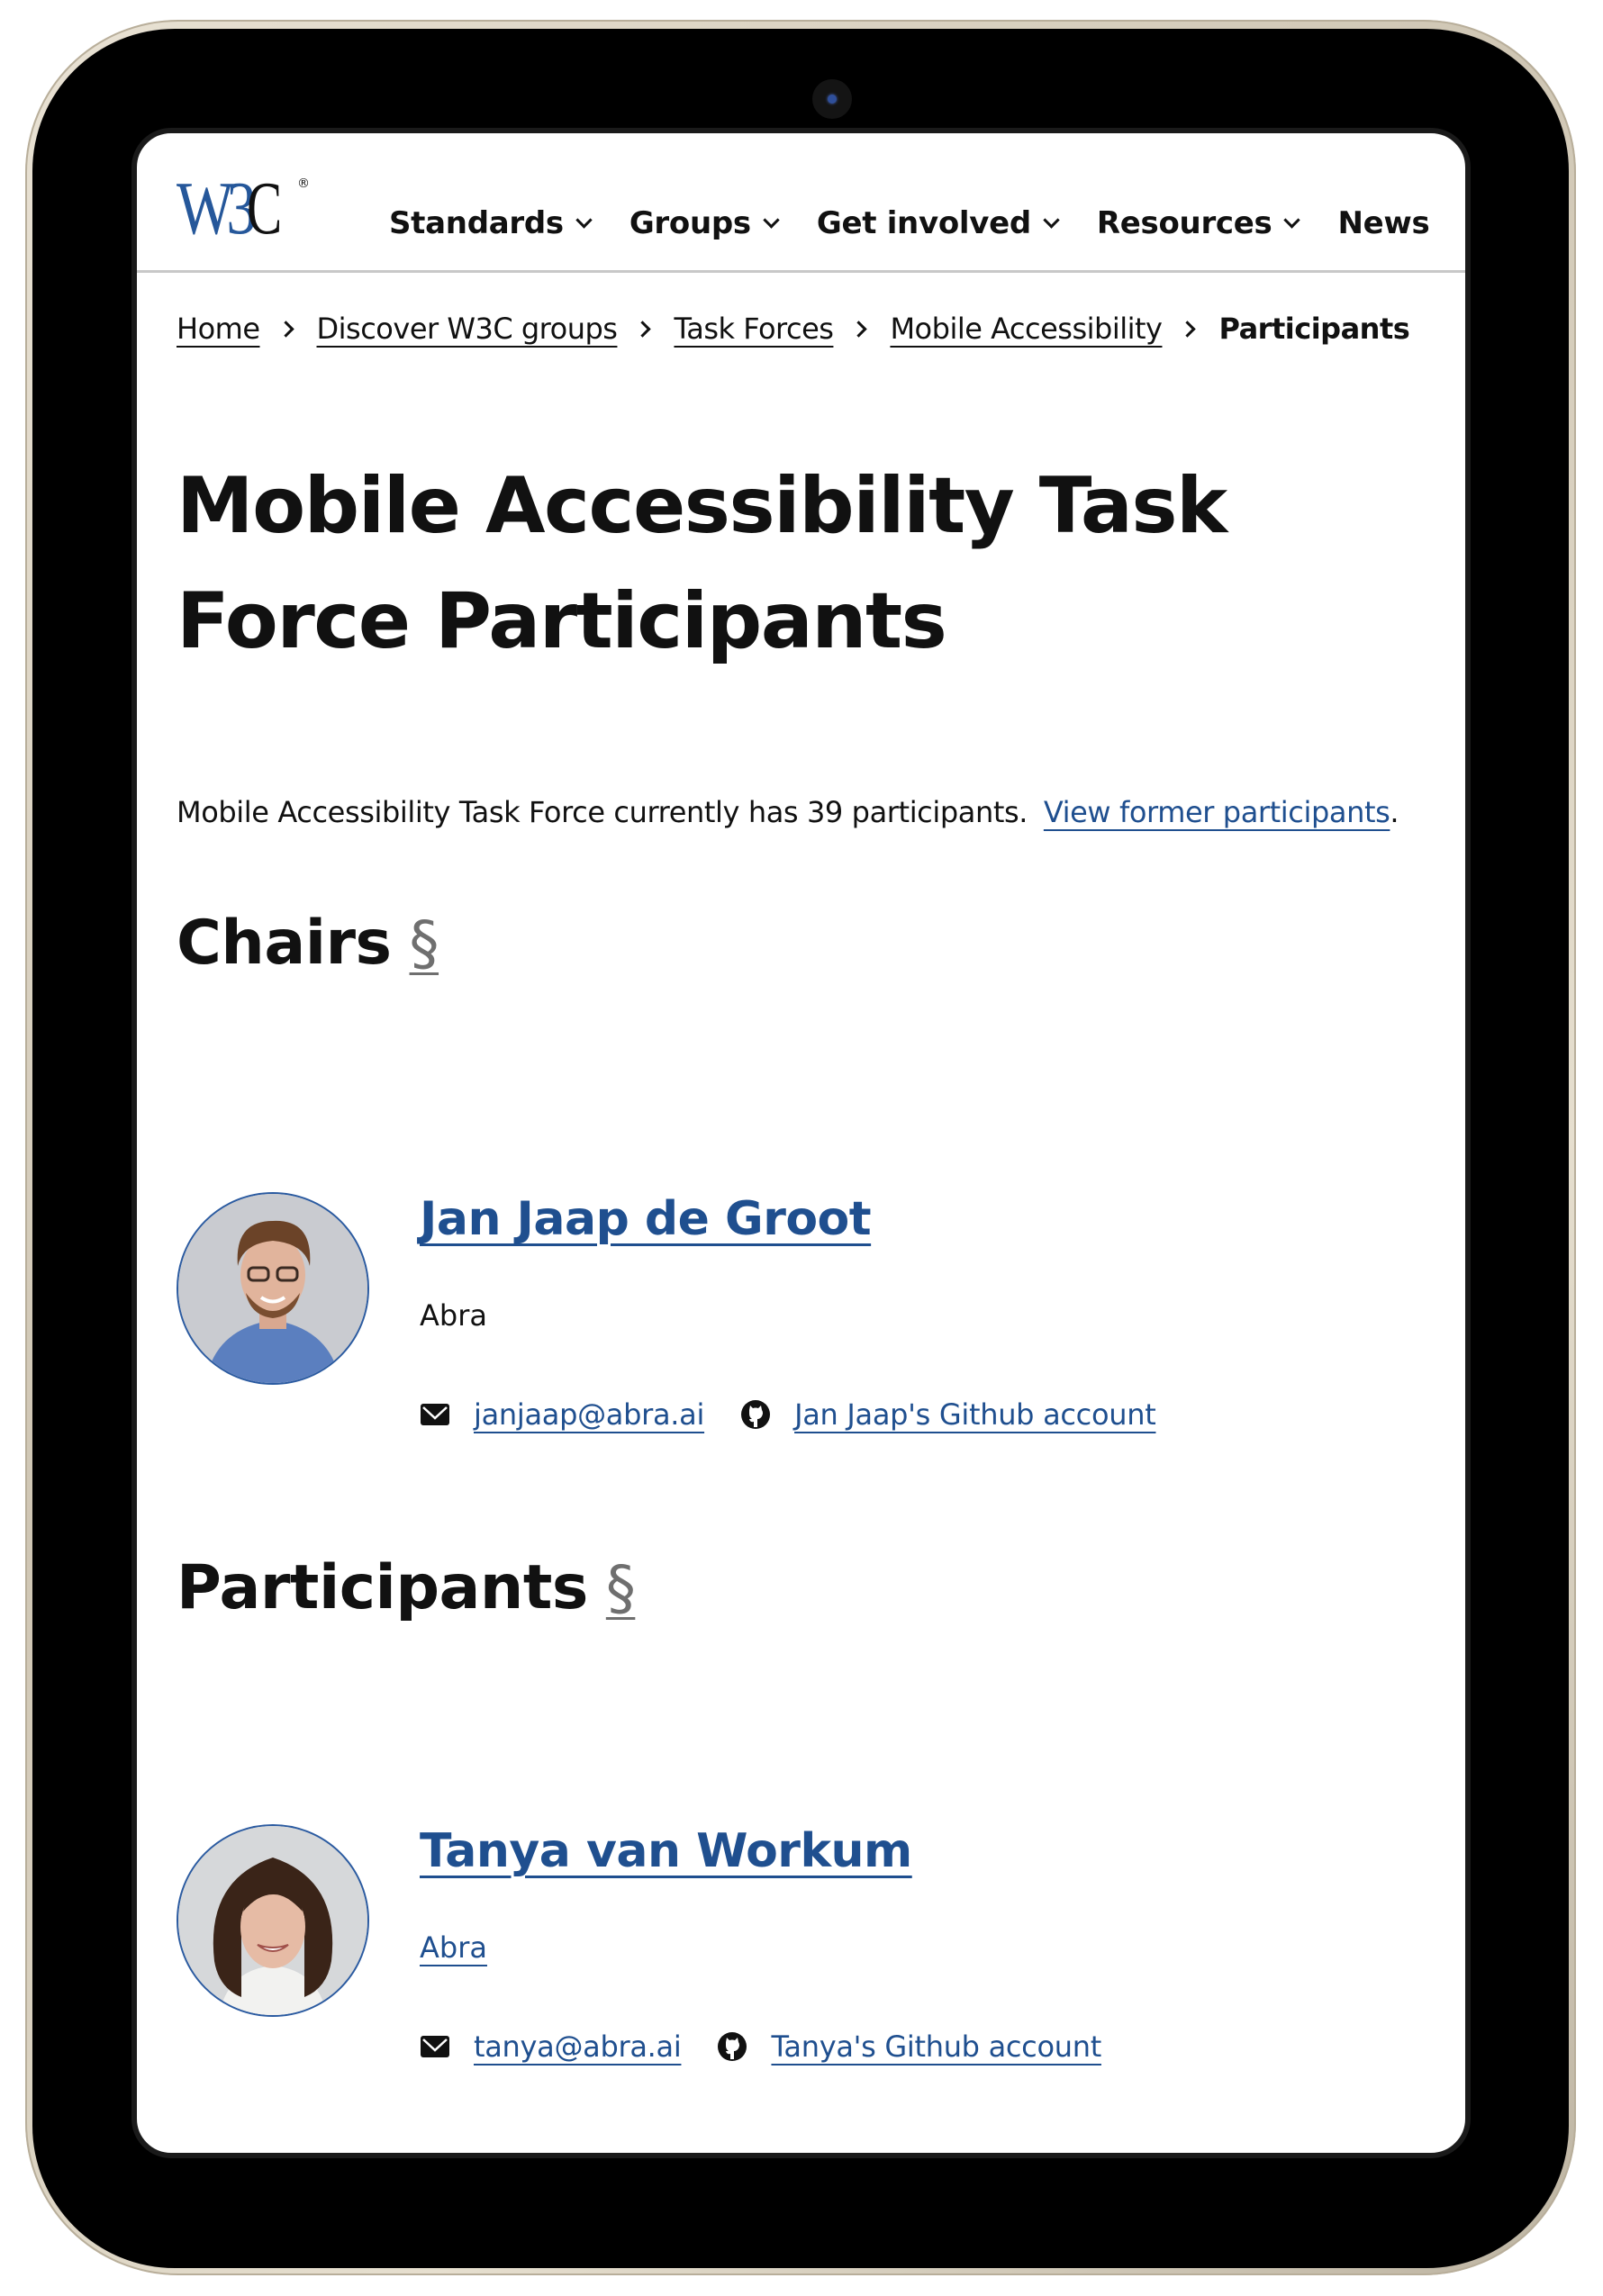 Image resolution: width=1603 pixels, height=2296 pixels. I want to click on breadcrumb-task-forces: Task Forces, so click(753, 329).